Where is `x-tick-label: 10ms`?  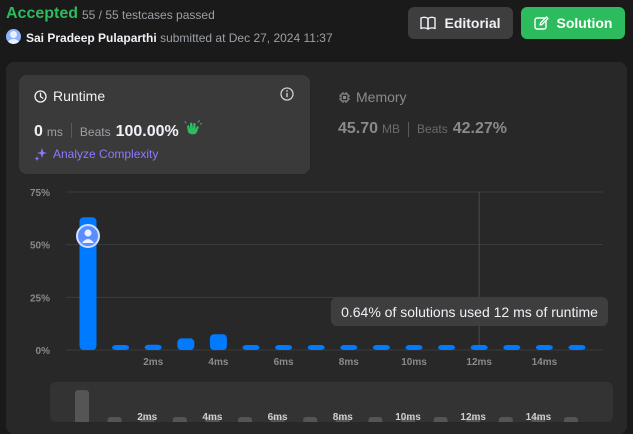 x-tick-label: 10ms is located at coordinates (414, 362).